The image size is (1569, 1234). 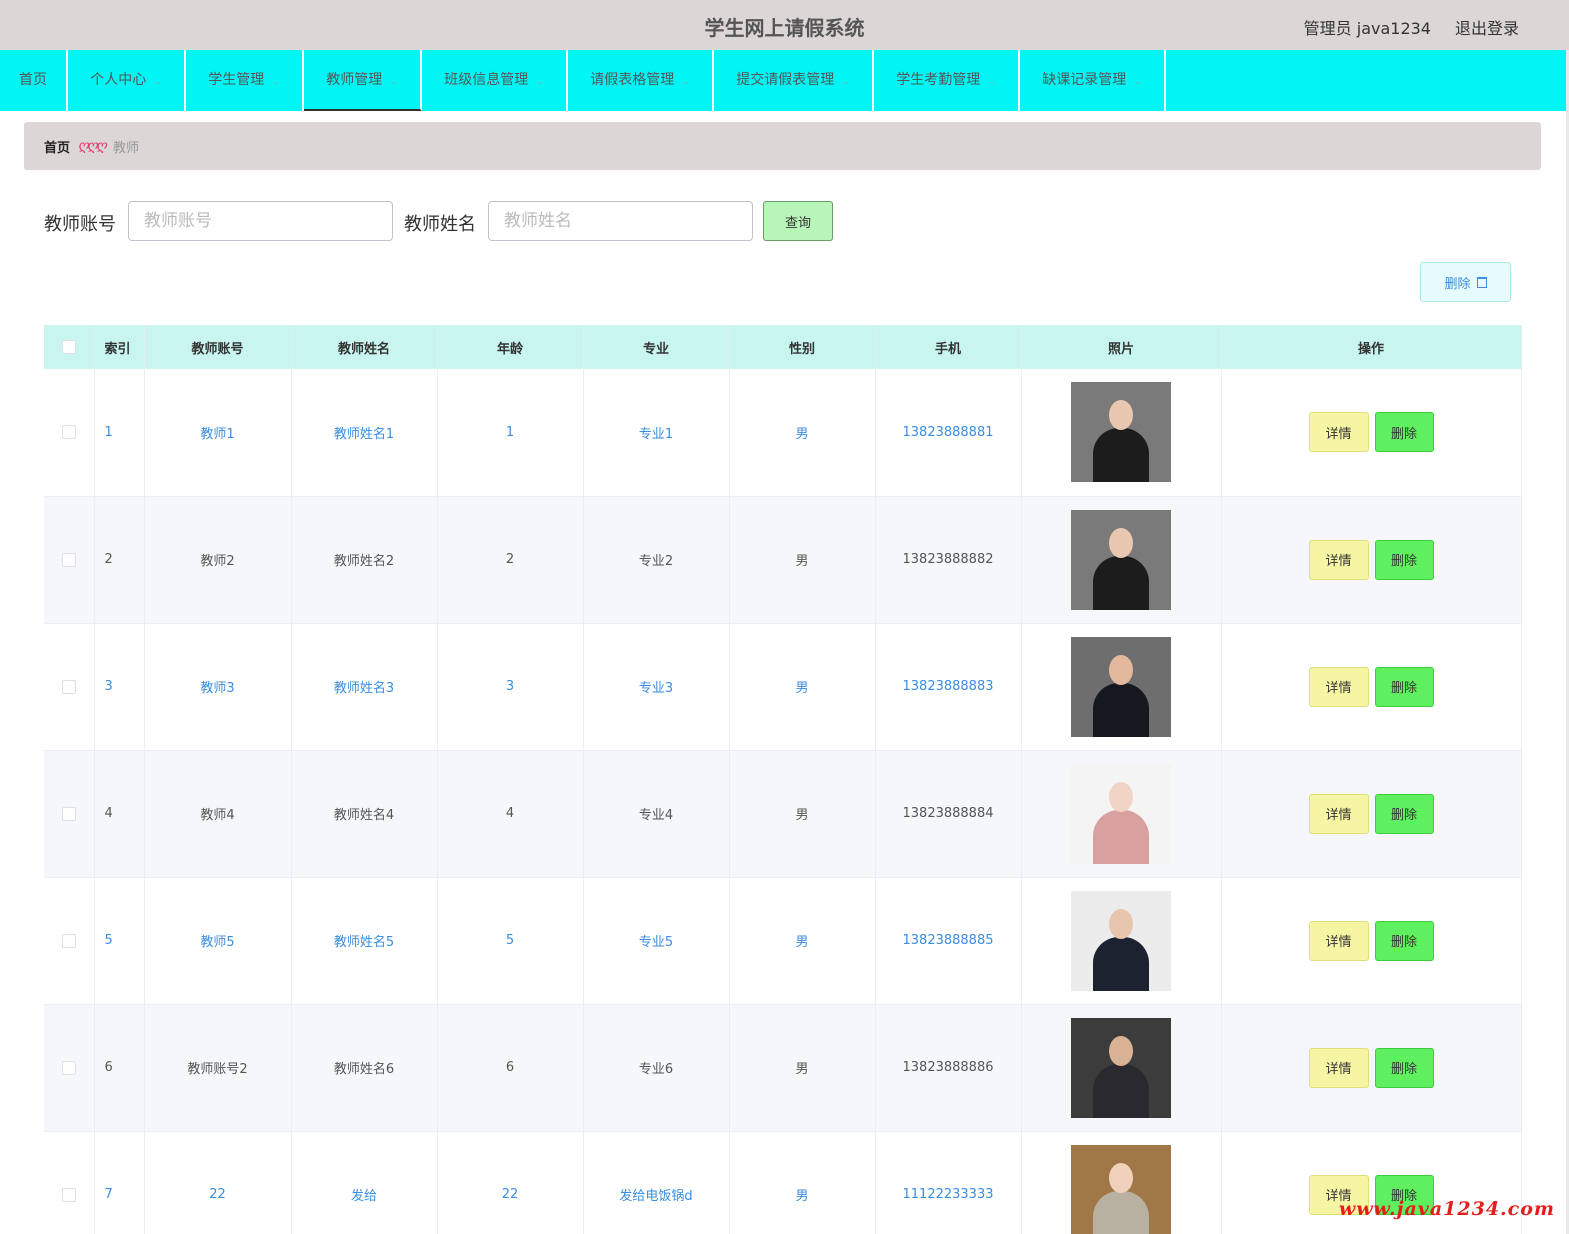 What do you see at coordinates (632, 80) in the screenshot?
I see `nav-item-label: 请假表格管理` at bounding box center [632, 80].